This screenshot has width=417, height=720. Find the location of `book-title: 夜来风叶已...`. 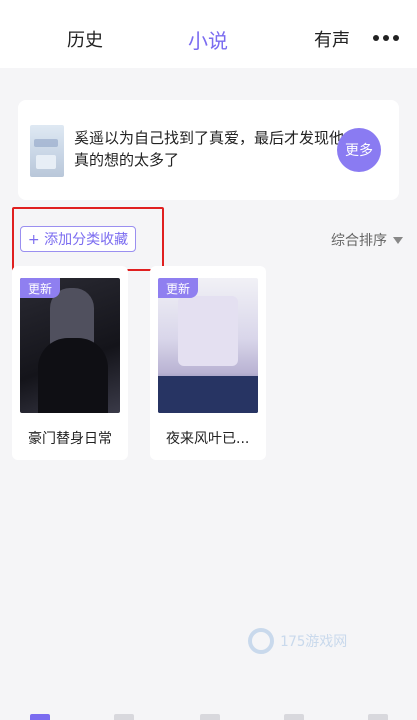

book-title: 夜来风叶已... is located at coordinates (208, 439).